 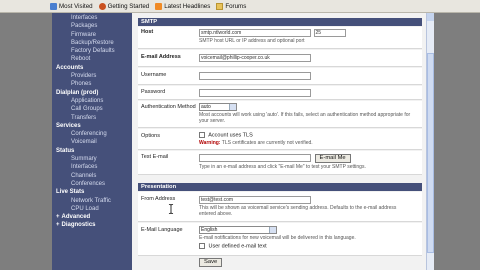 I want to click on bookmark-label: Latest Headlines, so click(x=187, y=6).